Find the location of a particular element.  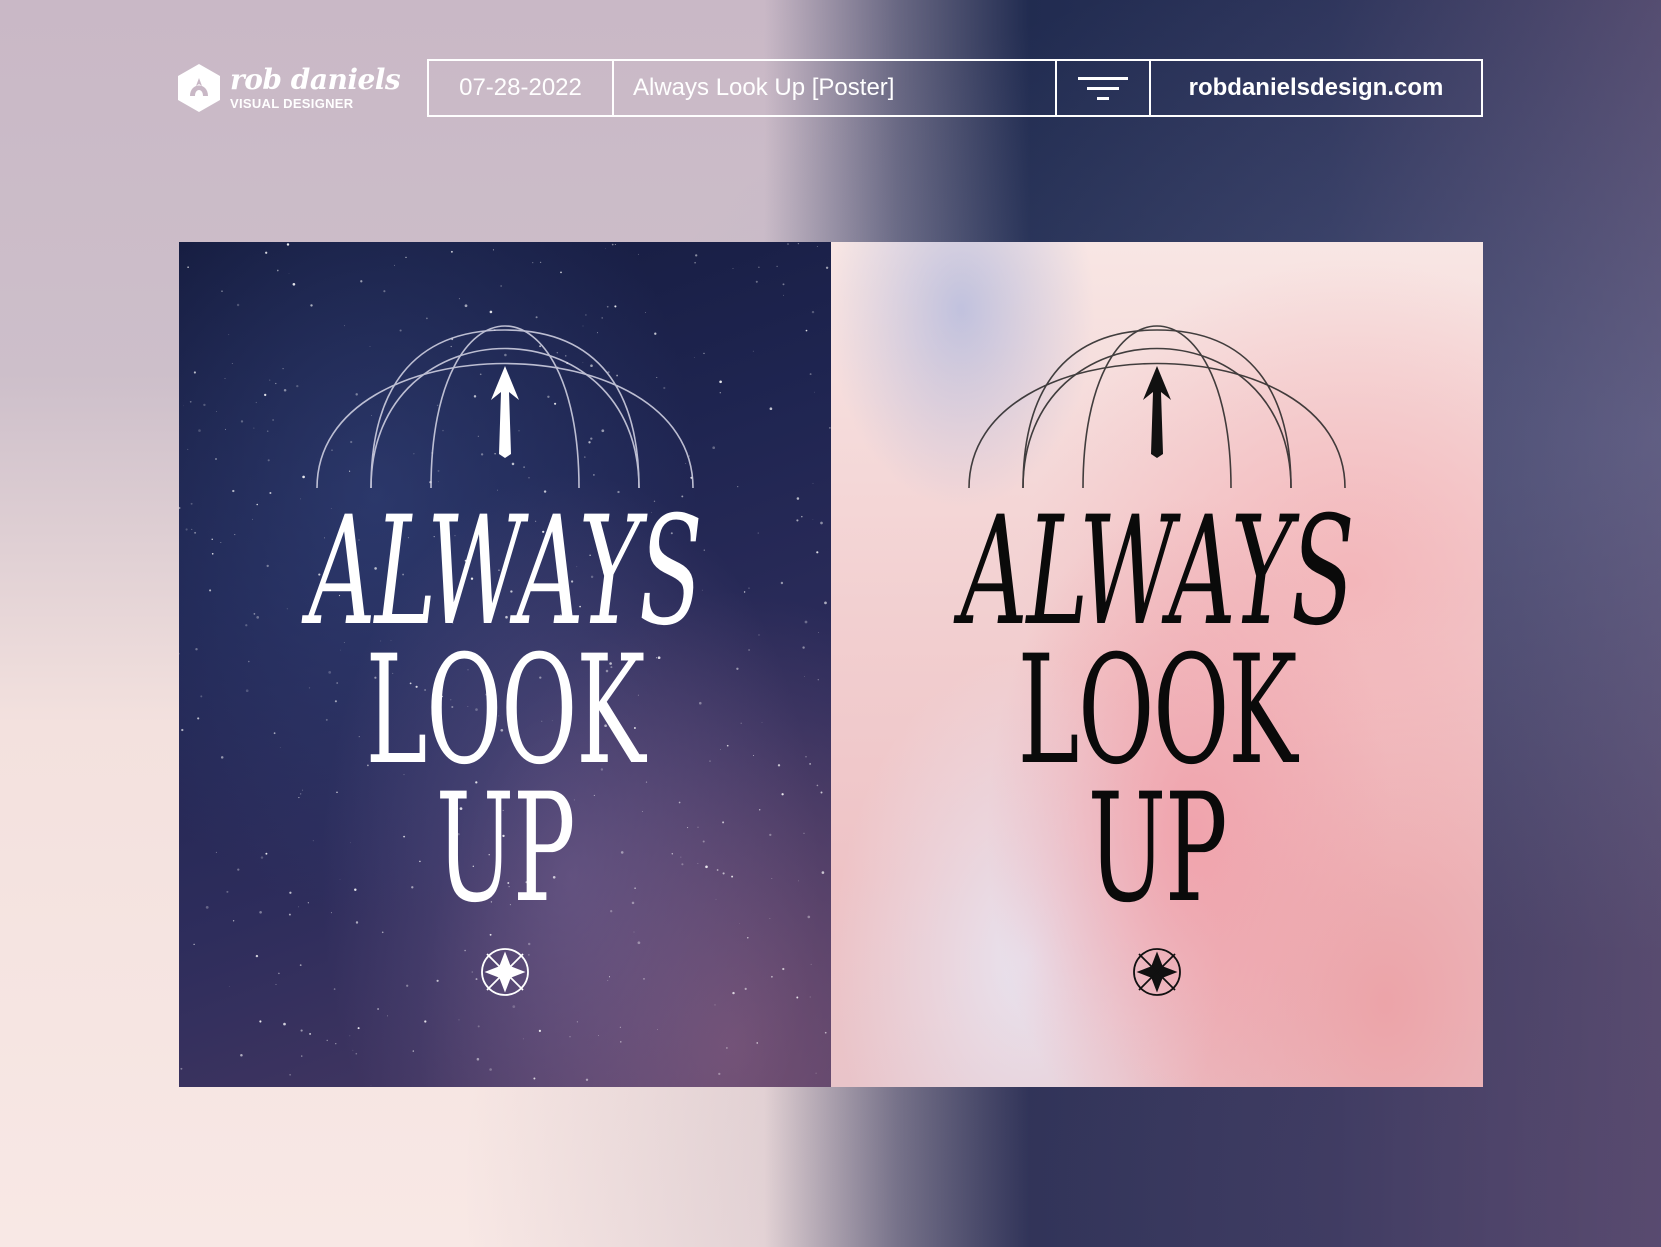

brand-logo: rob daniels VISUAL DESIGNER is located at coordinates (288, 88).